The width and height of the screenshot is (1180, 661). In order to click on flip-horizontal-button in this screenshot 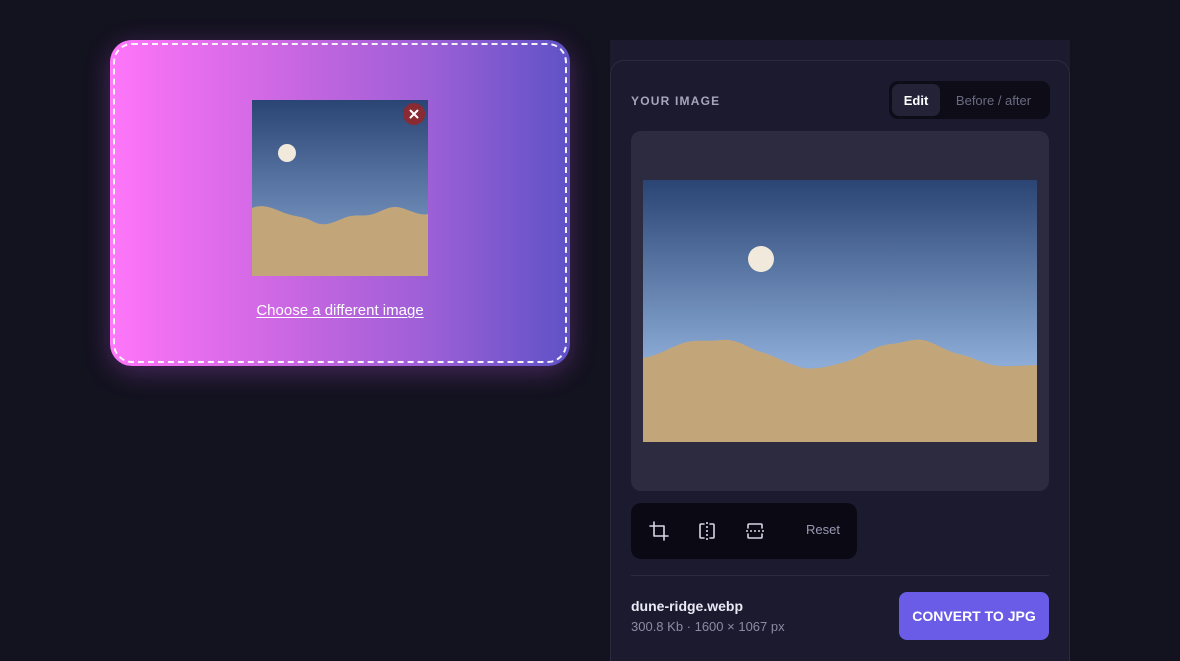, I will do `click(707, 531)`.